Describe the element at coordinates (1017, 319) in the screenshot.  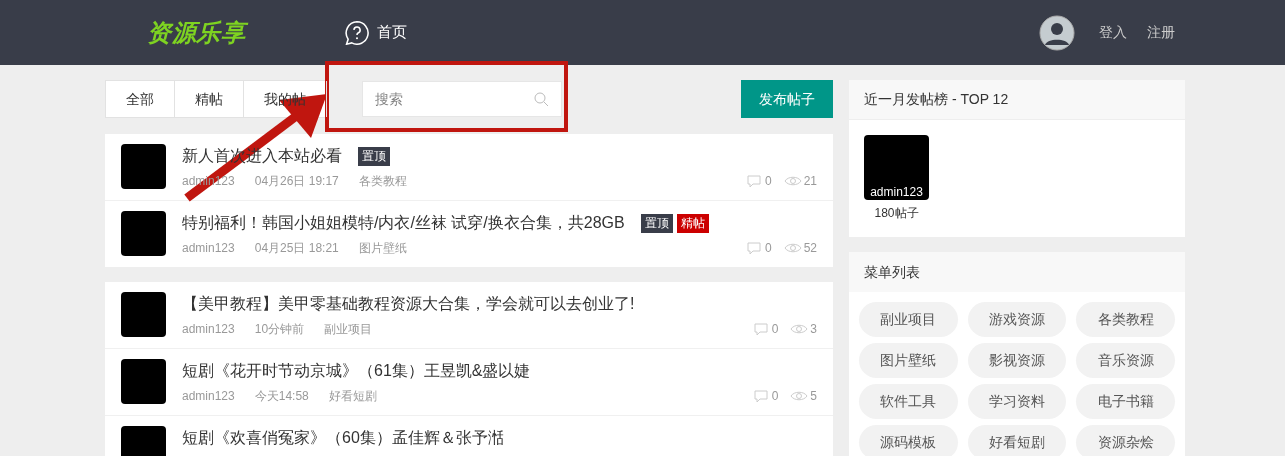
I see `menu-item: 游戏资源` at that location.